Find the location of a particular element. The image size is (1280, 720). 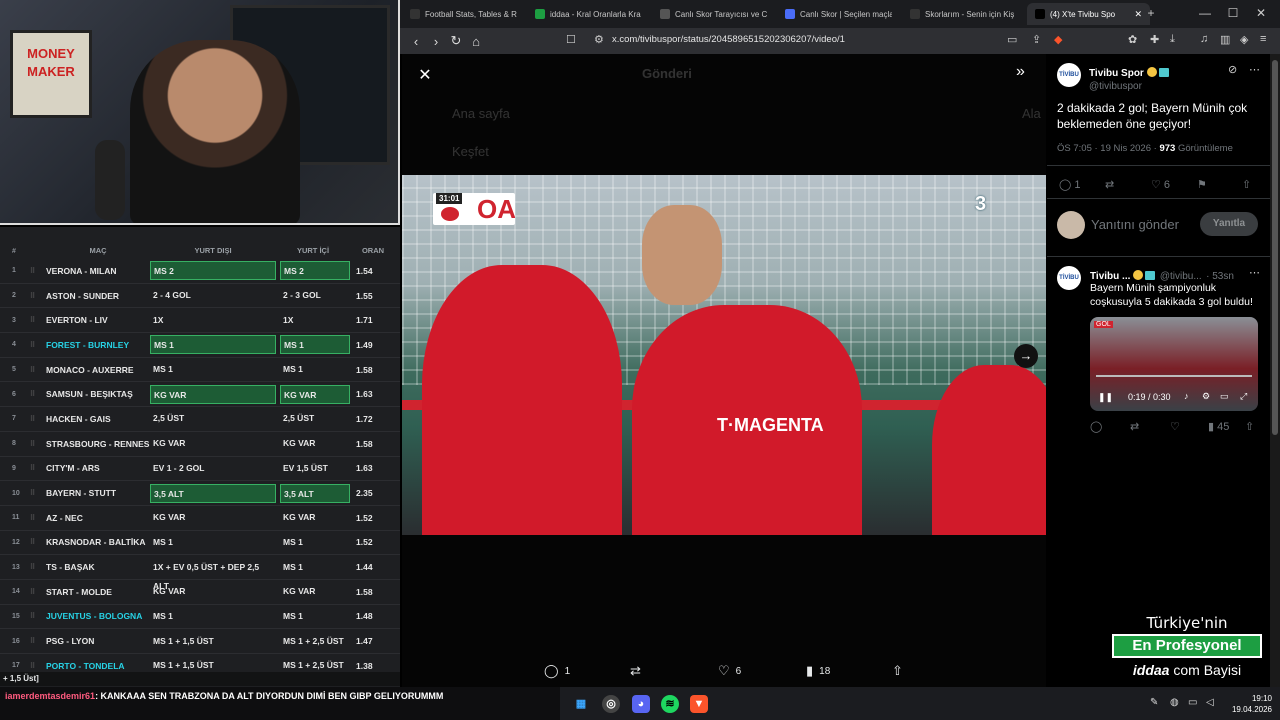

match-cell: KRASNODAR - BALTİKA is located at coordinates (98, 542).